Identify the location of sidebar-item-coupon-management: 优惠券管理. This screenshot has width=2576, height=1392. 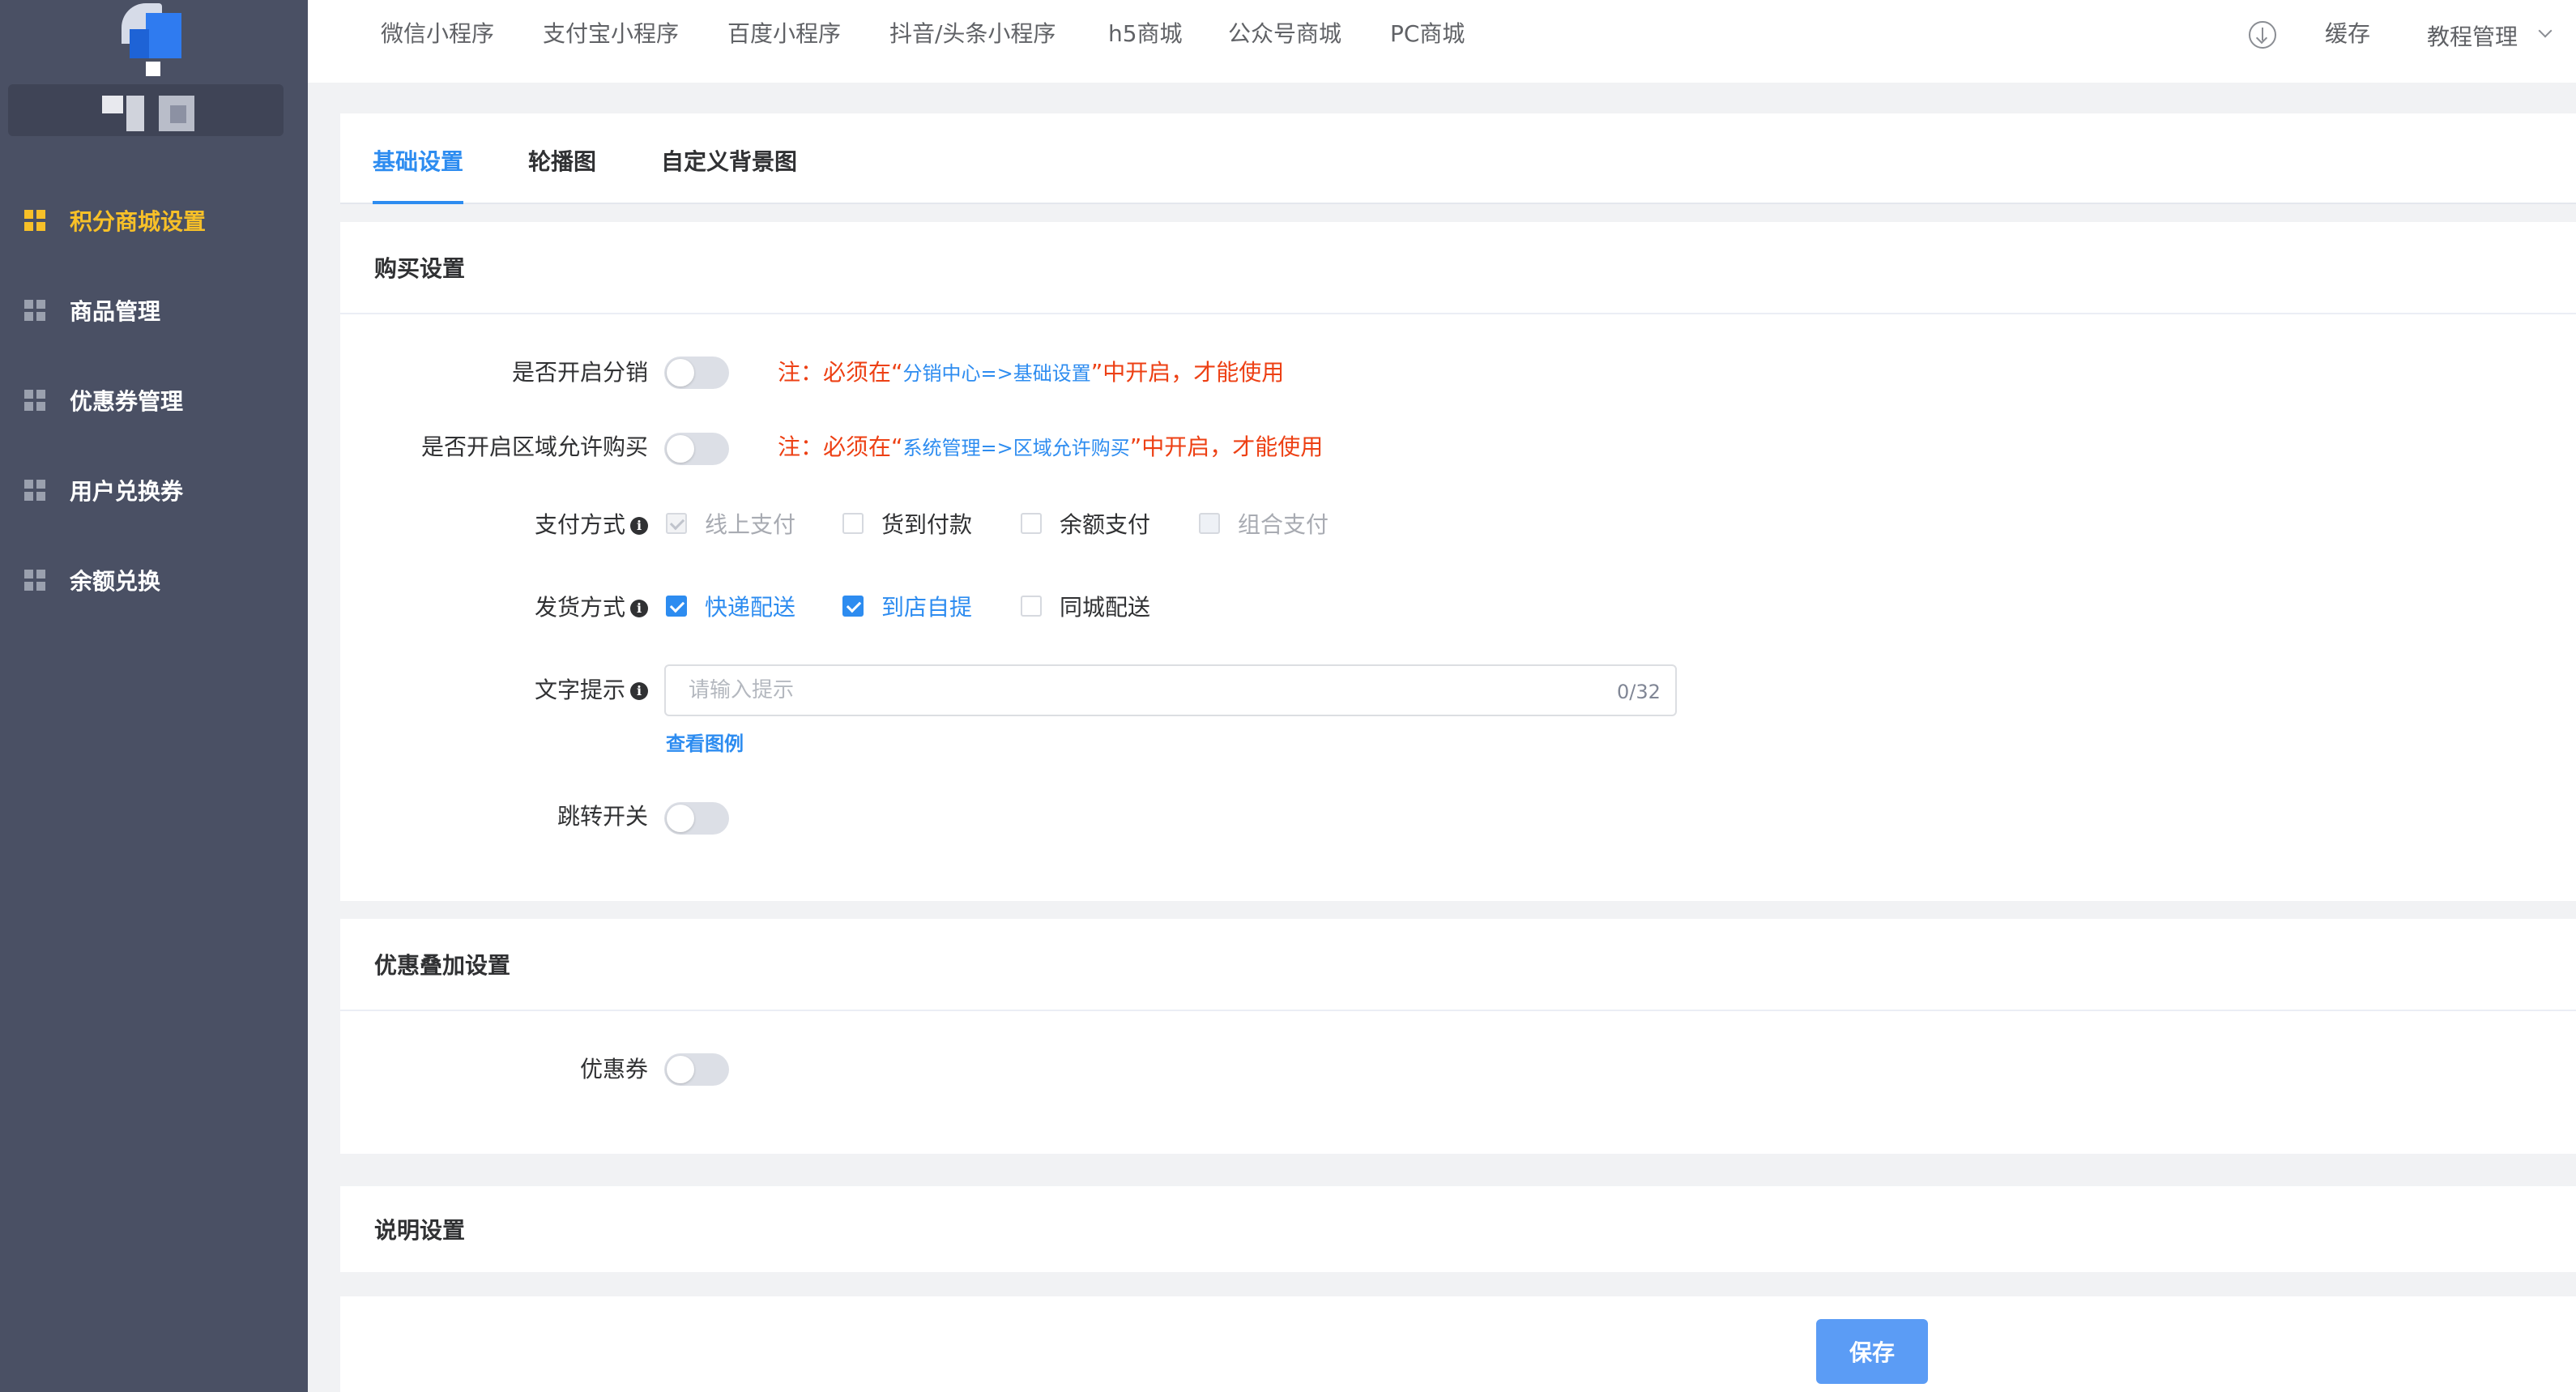
(154, 400).